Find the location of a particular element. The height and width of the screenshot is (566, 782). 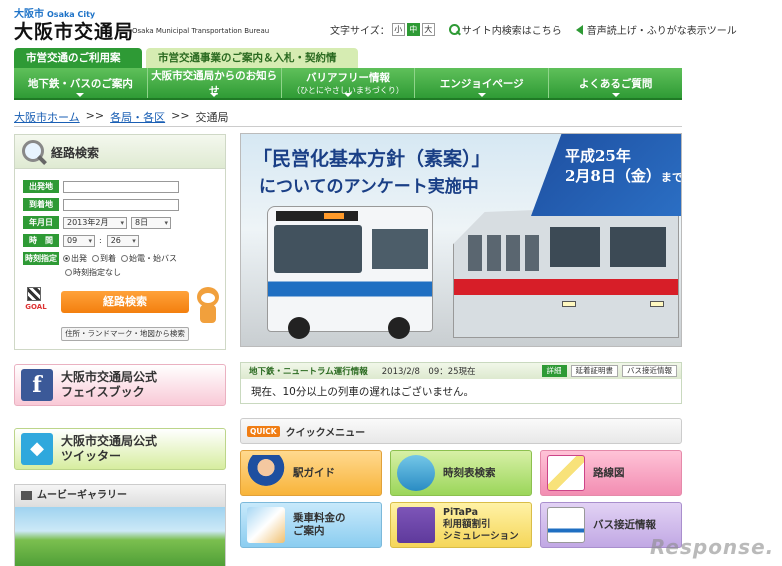

search-icon is located at coordinates (454, 29).